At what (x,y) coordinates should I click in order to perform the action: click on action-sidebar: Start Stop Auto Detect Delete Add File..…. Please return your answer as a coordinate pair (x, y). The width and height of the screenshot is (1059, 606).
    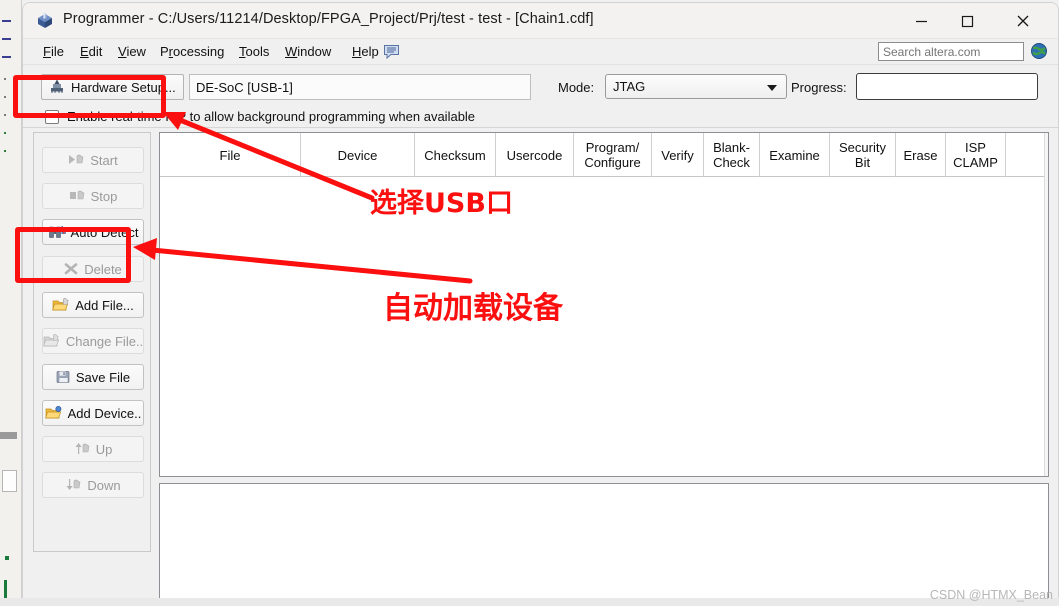
    Looking at the image, I should click on (92, 342).